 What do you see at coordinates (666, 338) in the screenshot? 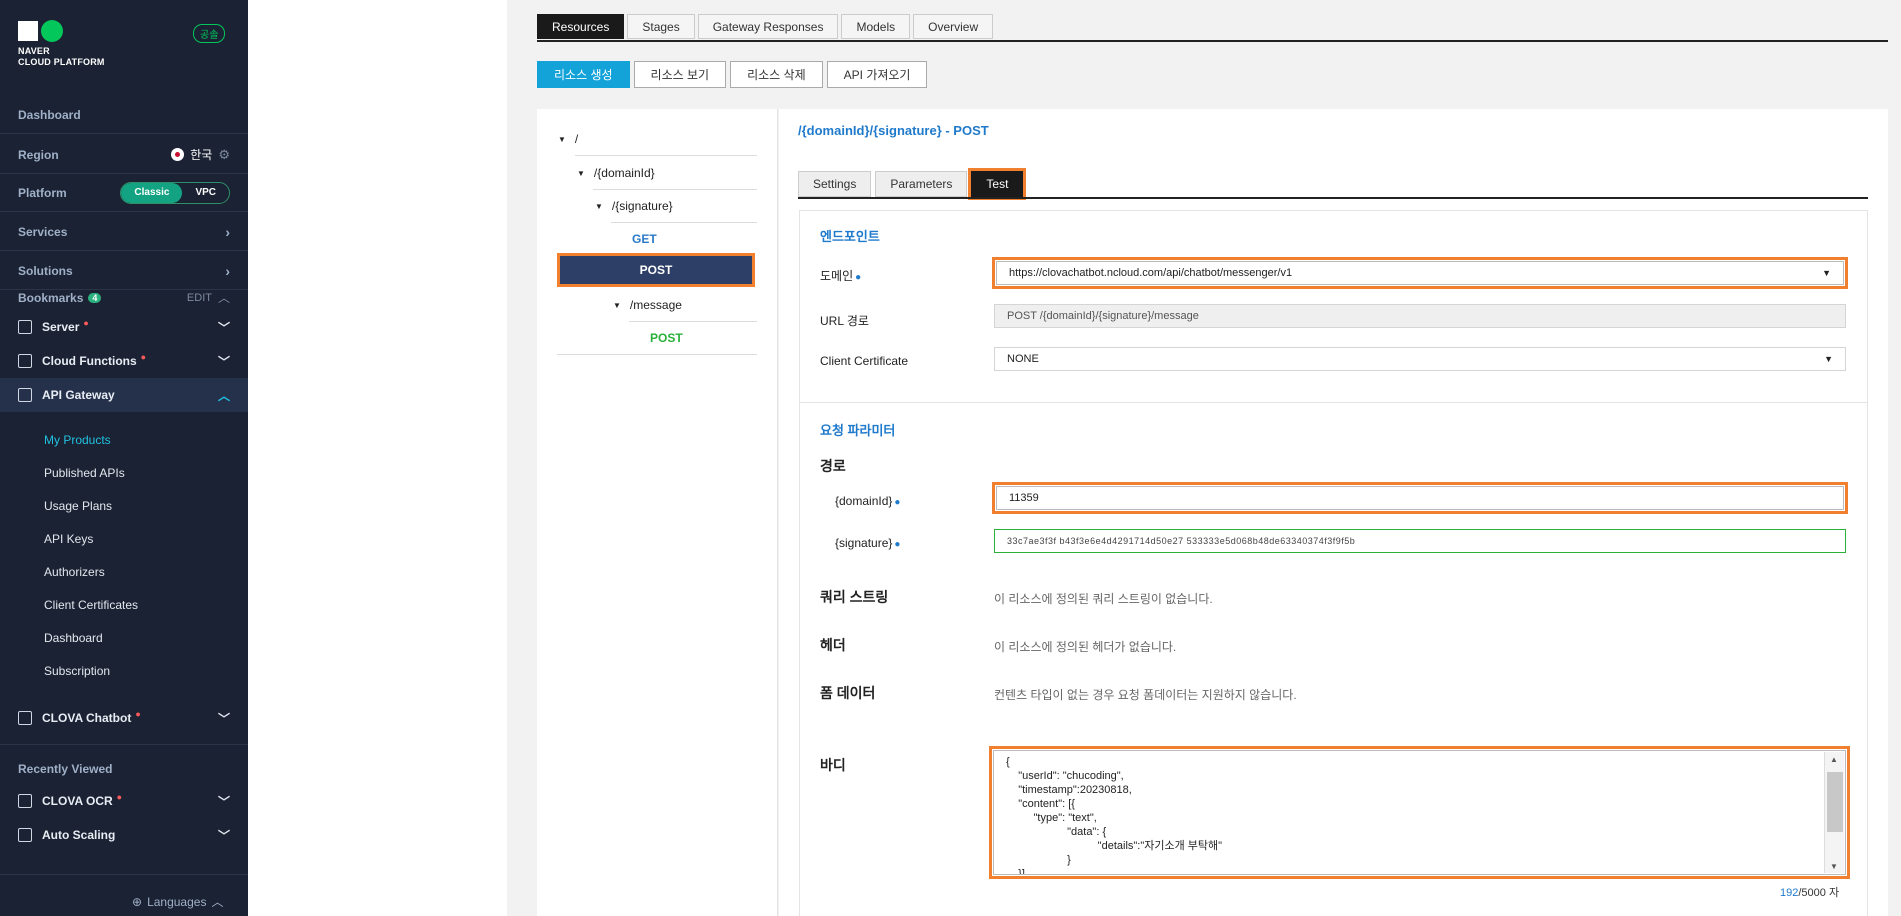
I see `tree-method-post: POST` at bounding box center [666, 338].